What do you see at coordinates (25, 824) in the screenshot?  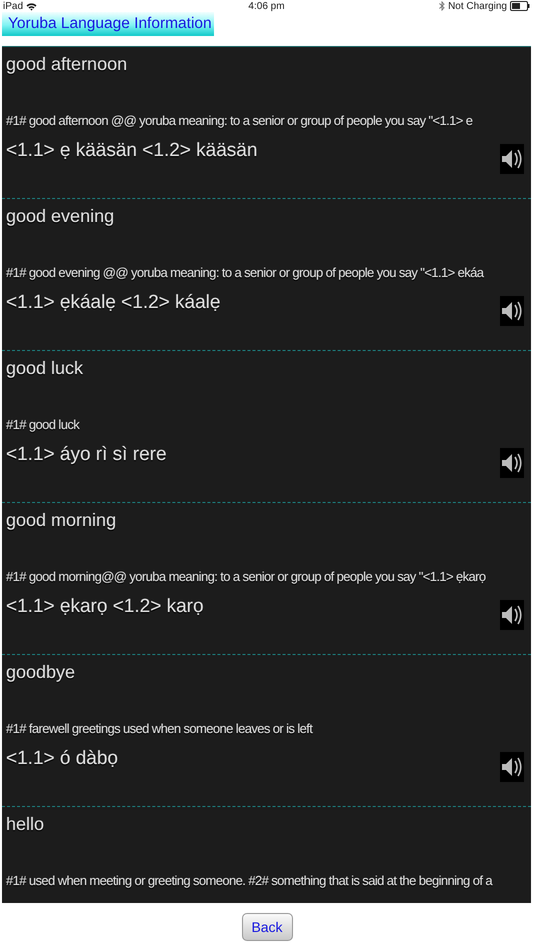 I see `phrase-title: hello` at bounding box center [25, 824].